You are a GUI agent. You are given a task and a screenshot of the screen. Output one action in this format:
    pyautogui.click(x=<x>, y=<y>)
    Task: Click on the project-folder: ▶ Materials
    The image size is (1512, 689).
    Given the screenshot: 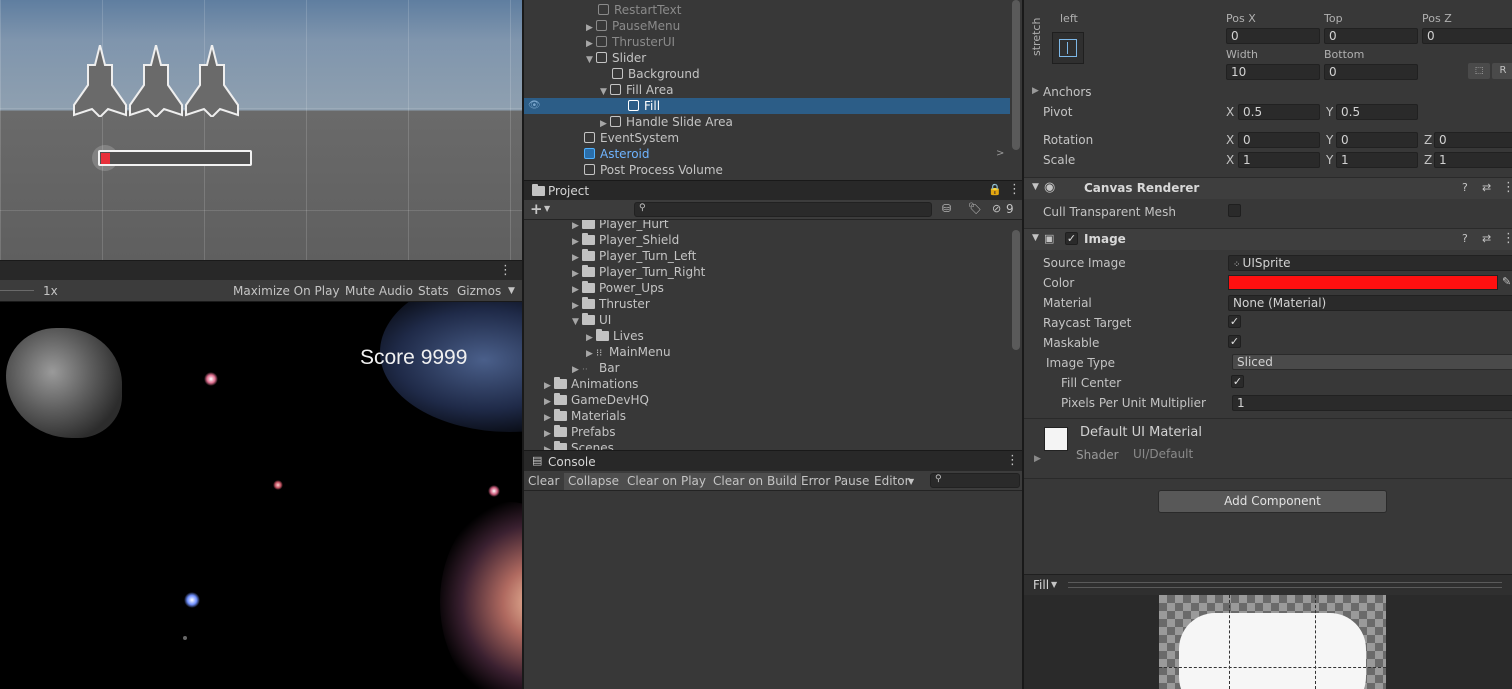 What is the action you would take?
    pyautogui.click(x=585, y=416)
    